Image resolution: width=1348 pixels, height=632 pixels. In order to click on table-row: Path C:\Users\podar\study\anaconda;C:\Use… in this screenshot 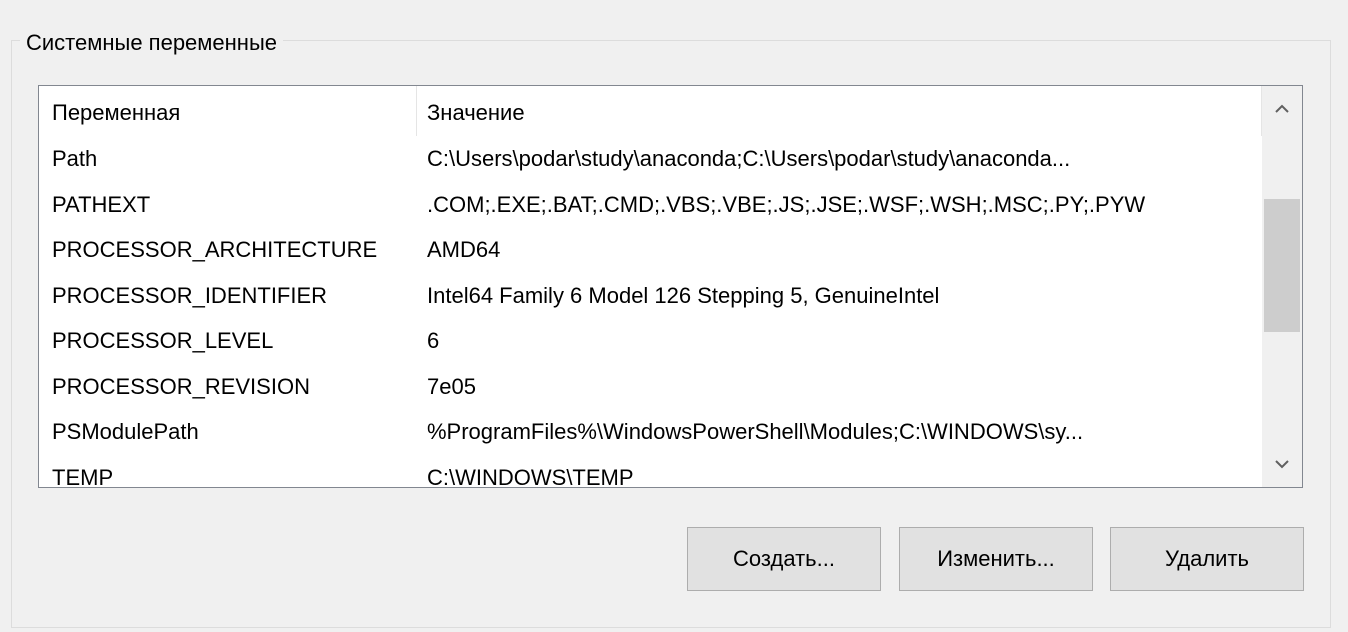, I will do `click(650, 159)`.